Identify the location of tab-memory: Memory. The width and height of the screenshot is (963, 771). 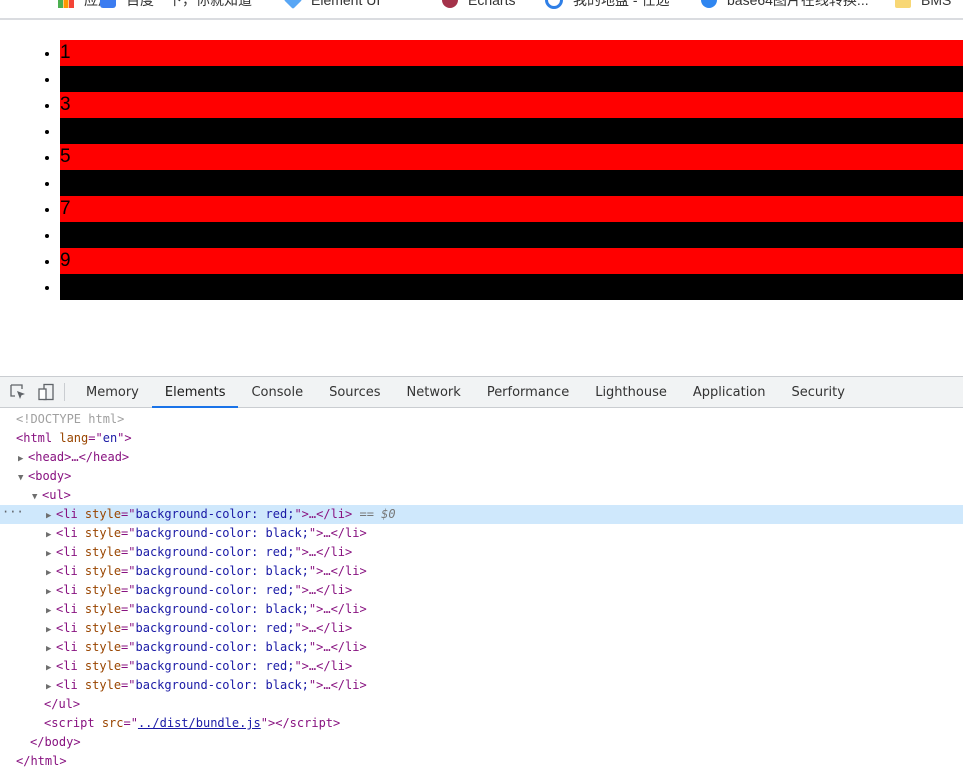
(112, 392).